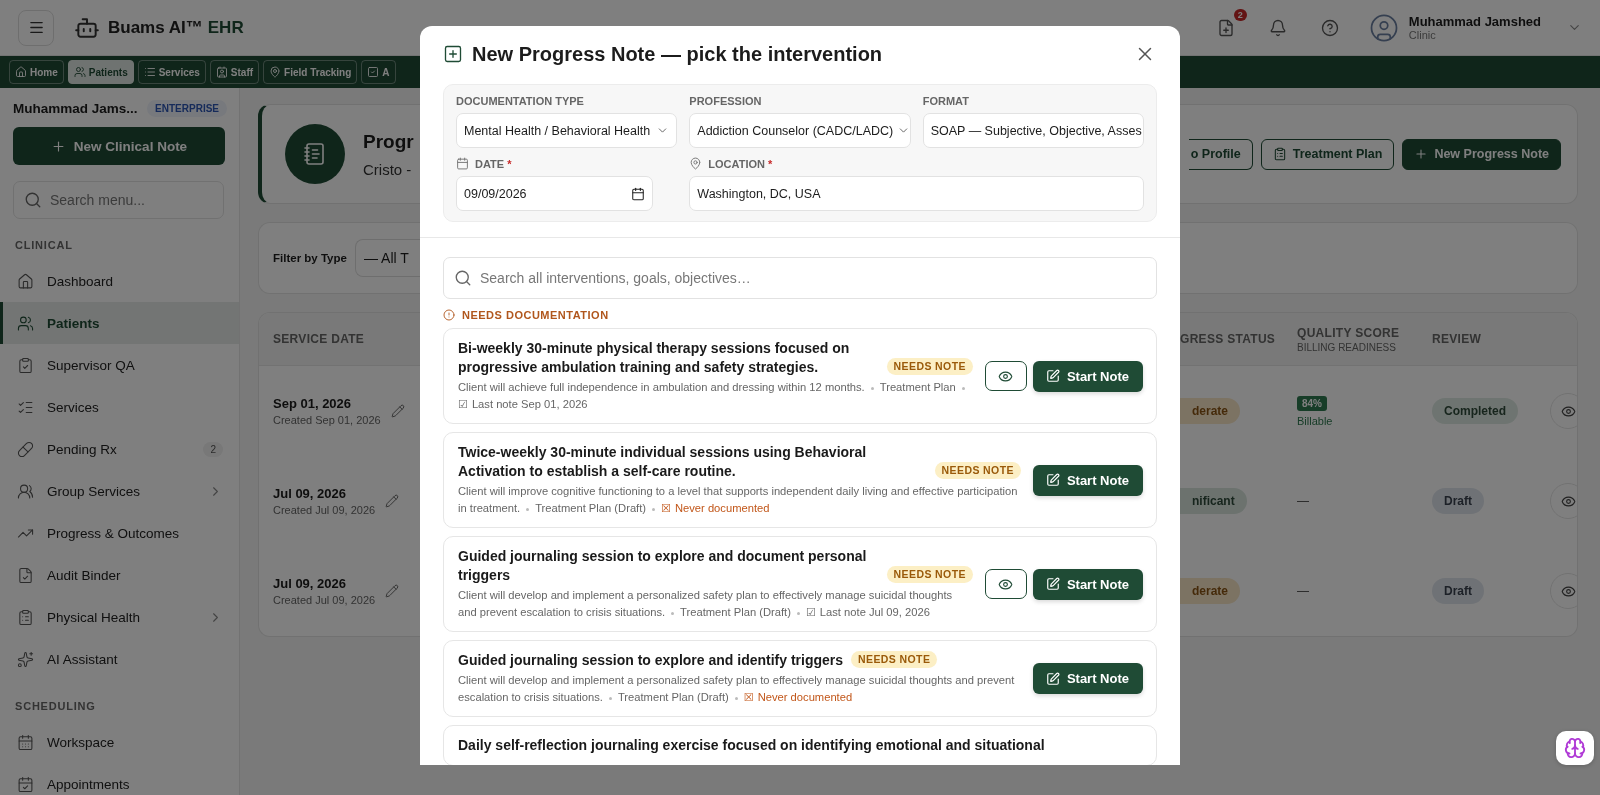 Image resolution: width=1600 pixels, height=795 pixels. What do you see at coordinates (119, 617) in the screenshot?
I see `sidebar-item: Physical Health` at bounding box center [119, 617].